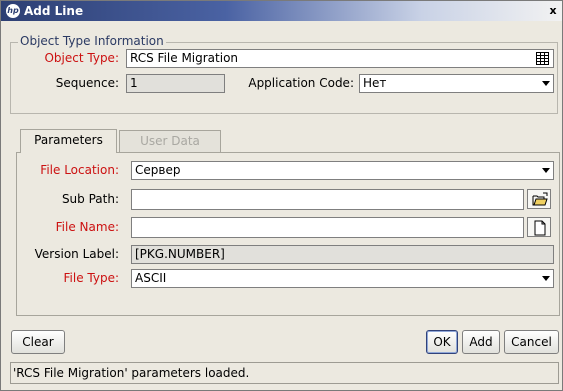 This screenshot has height=391, width=563. I want to click on sequence-field: 1, so click(175, 83).